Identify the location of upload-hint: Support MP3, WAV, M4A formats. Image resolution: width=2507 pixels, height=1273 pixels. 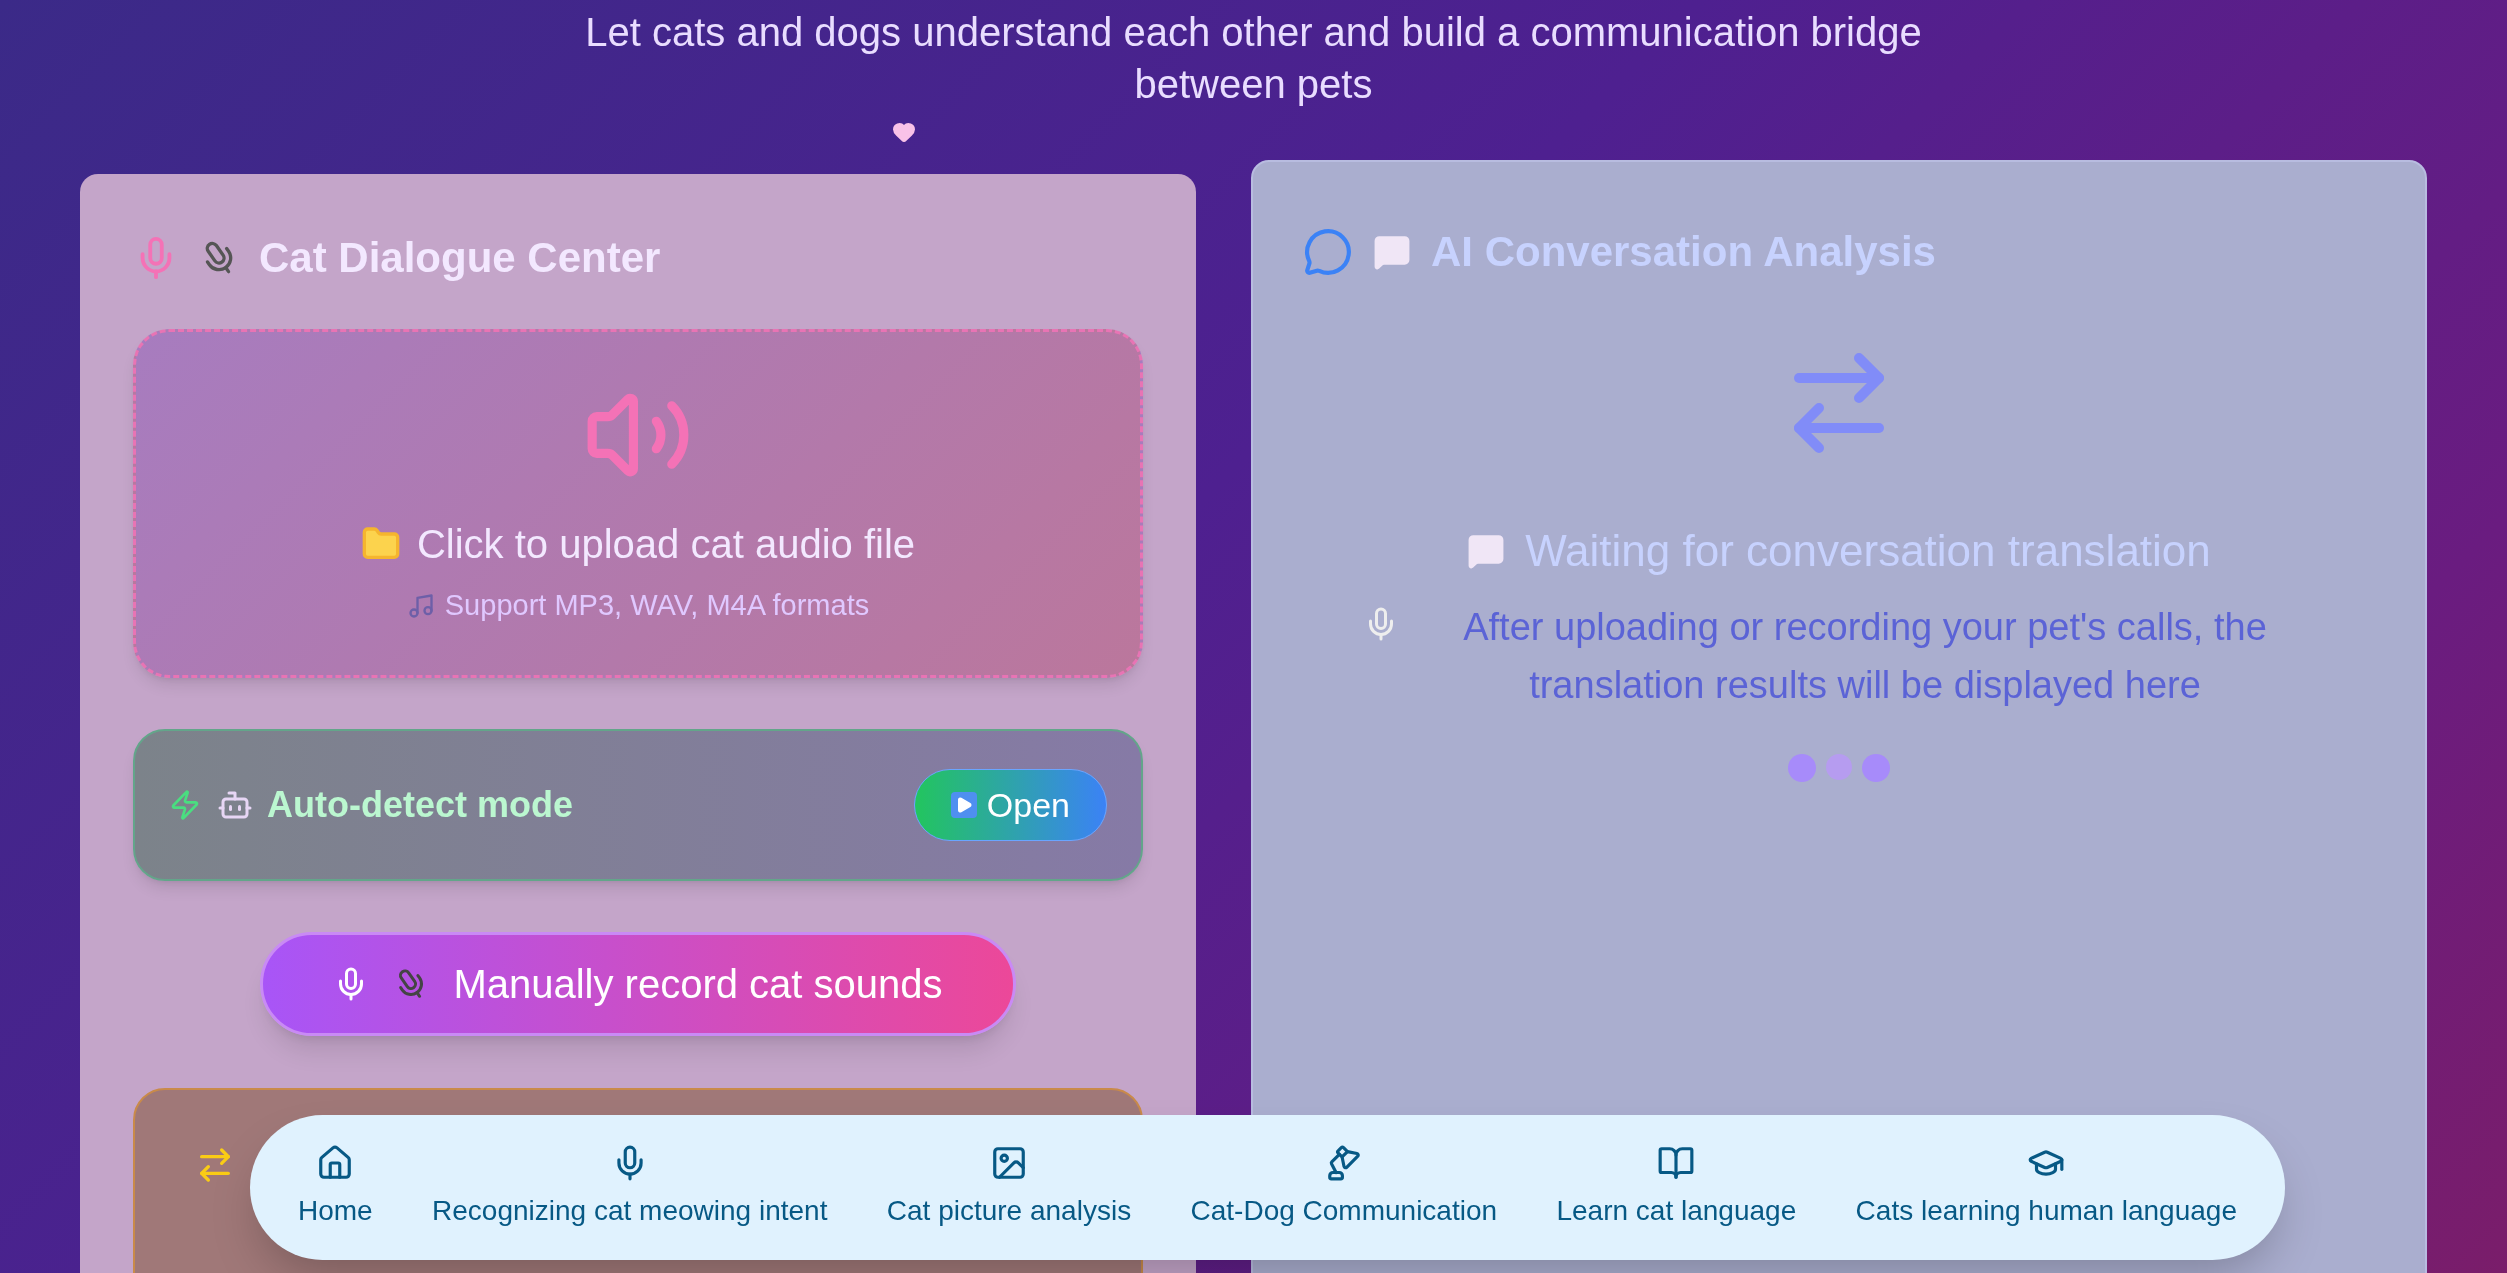
(657, 605).